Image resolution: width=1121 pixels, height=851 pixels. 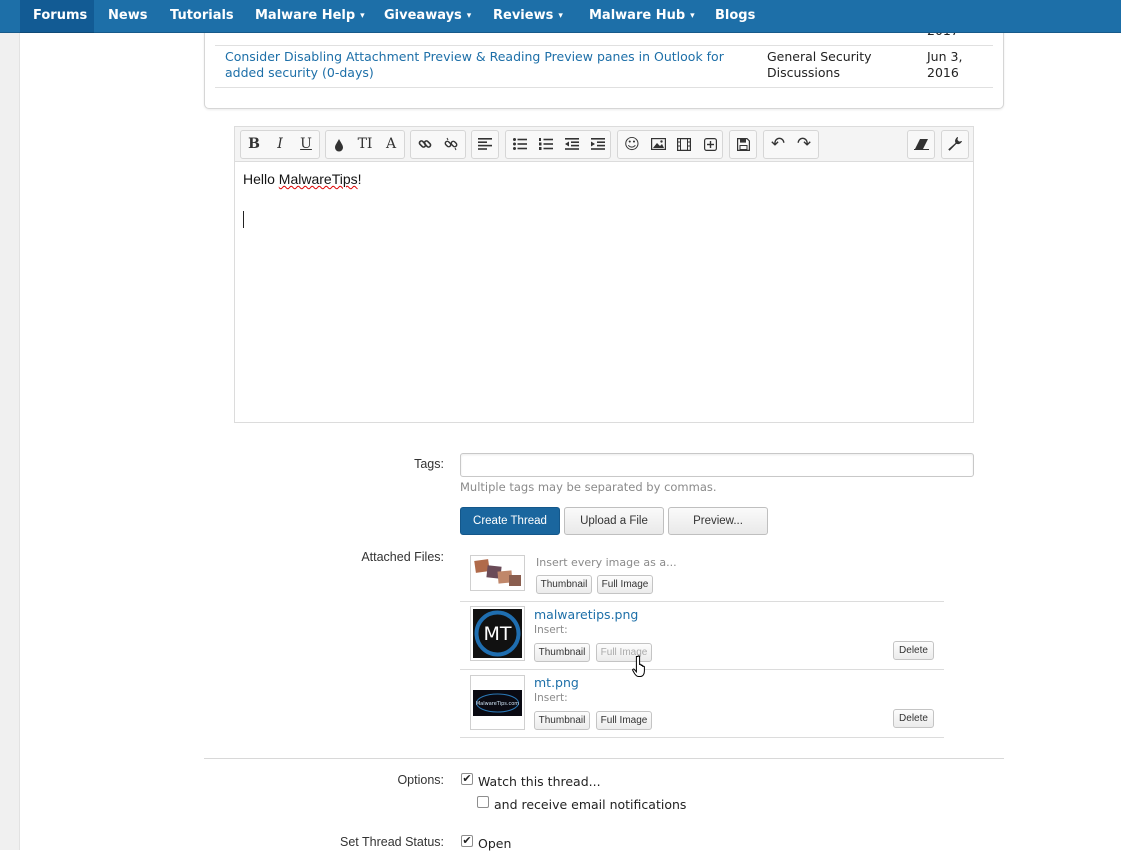 What do you see at coordinates (564, 584) in the screenshot?
I see `insert-all-thumbnail-button: Thumbnail` at bounding box center [564, 584].